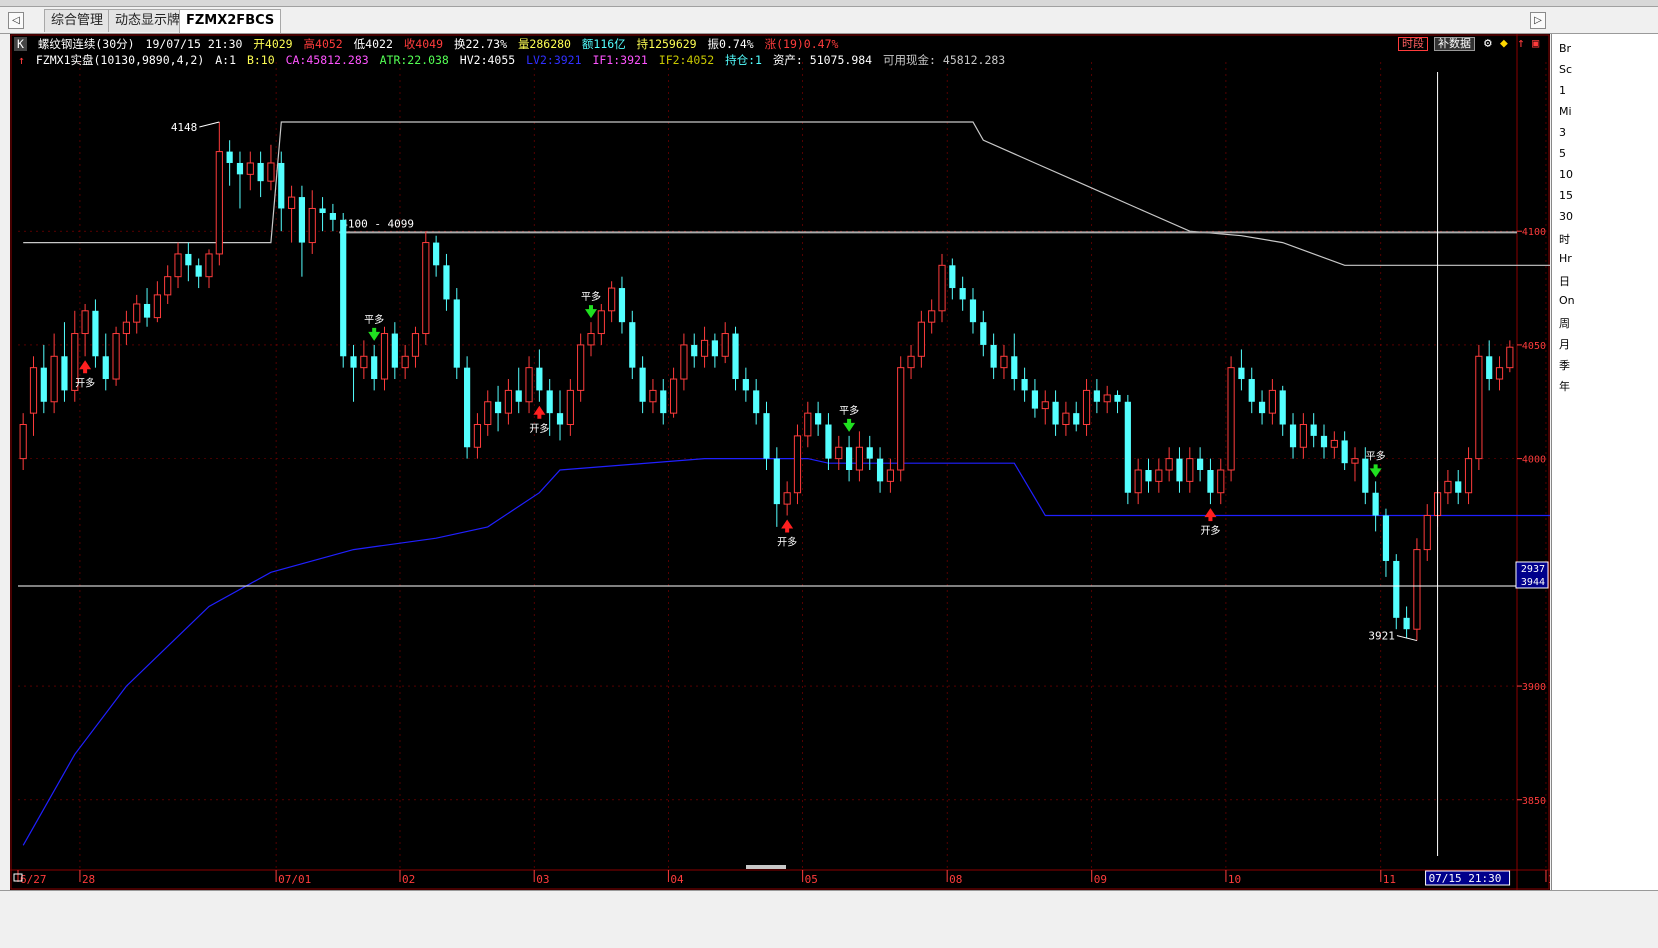  What do you see at coordinates (230, 21) in the screenshot?
I see `tab-fzmx2fbcs: FZMX2FBCS` at bounding box center [230, 21].